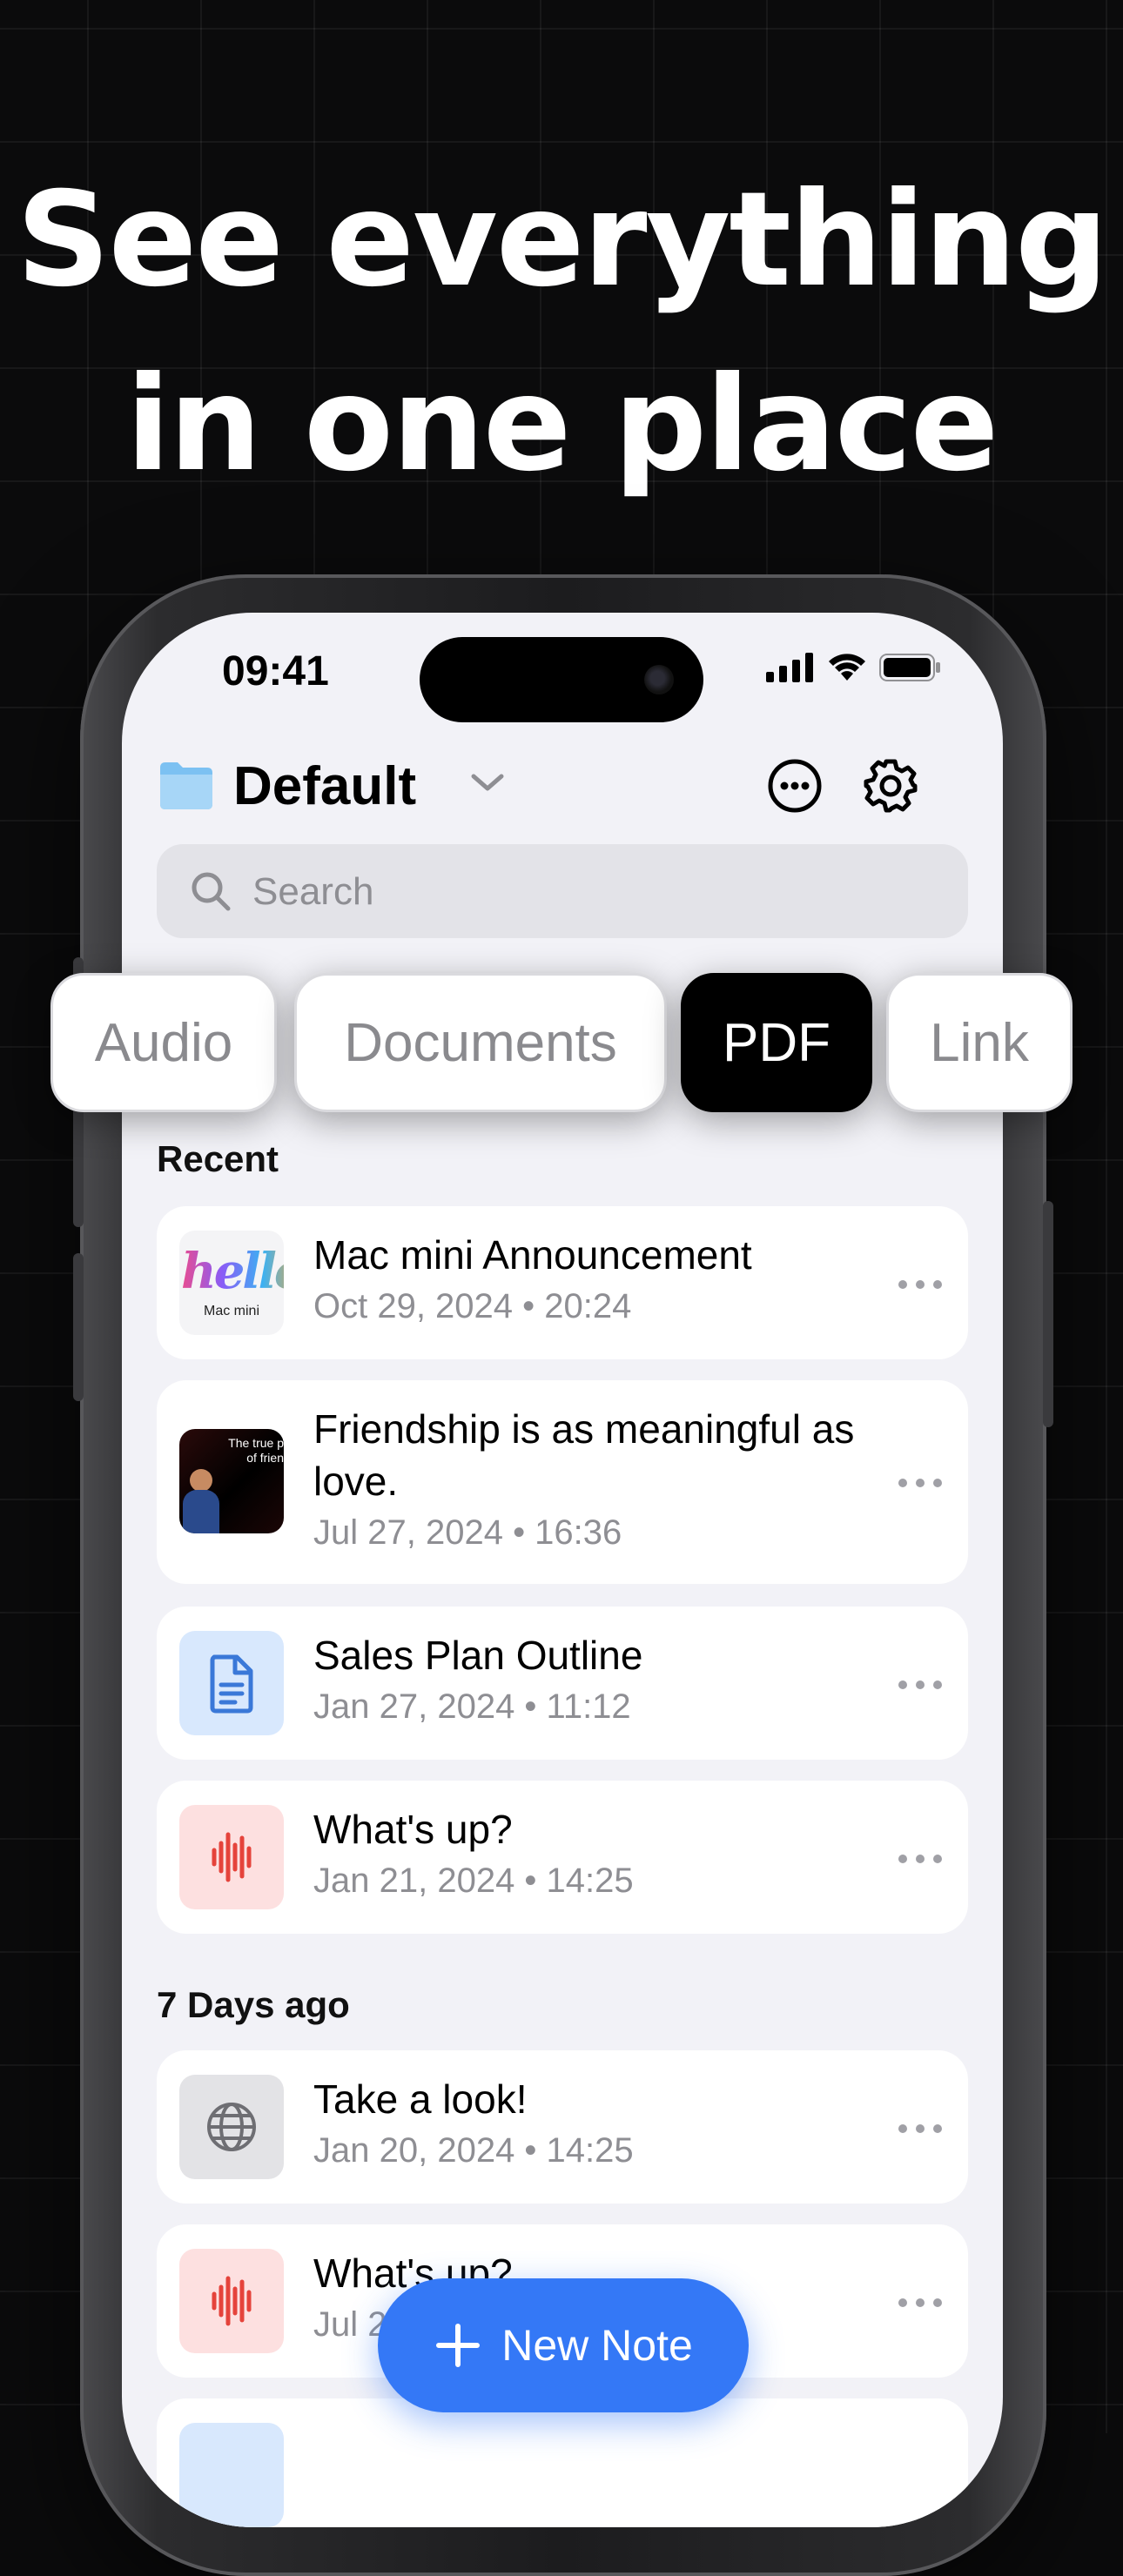 The height and width of the screenshot is (2576, 1123). Describe the element at coordinates (481, 1042) in the screenshot. I see `tab-documents: Documents` at that location.